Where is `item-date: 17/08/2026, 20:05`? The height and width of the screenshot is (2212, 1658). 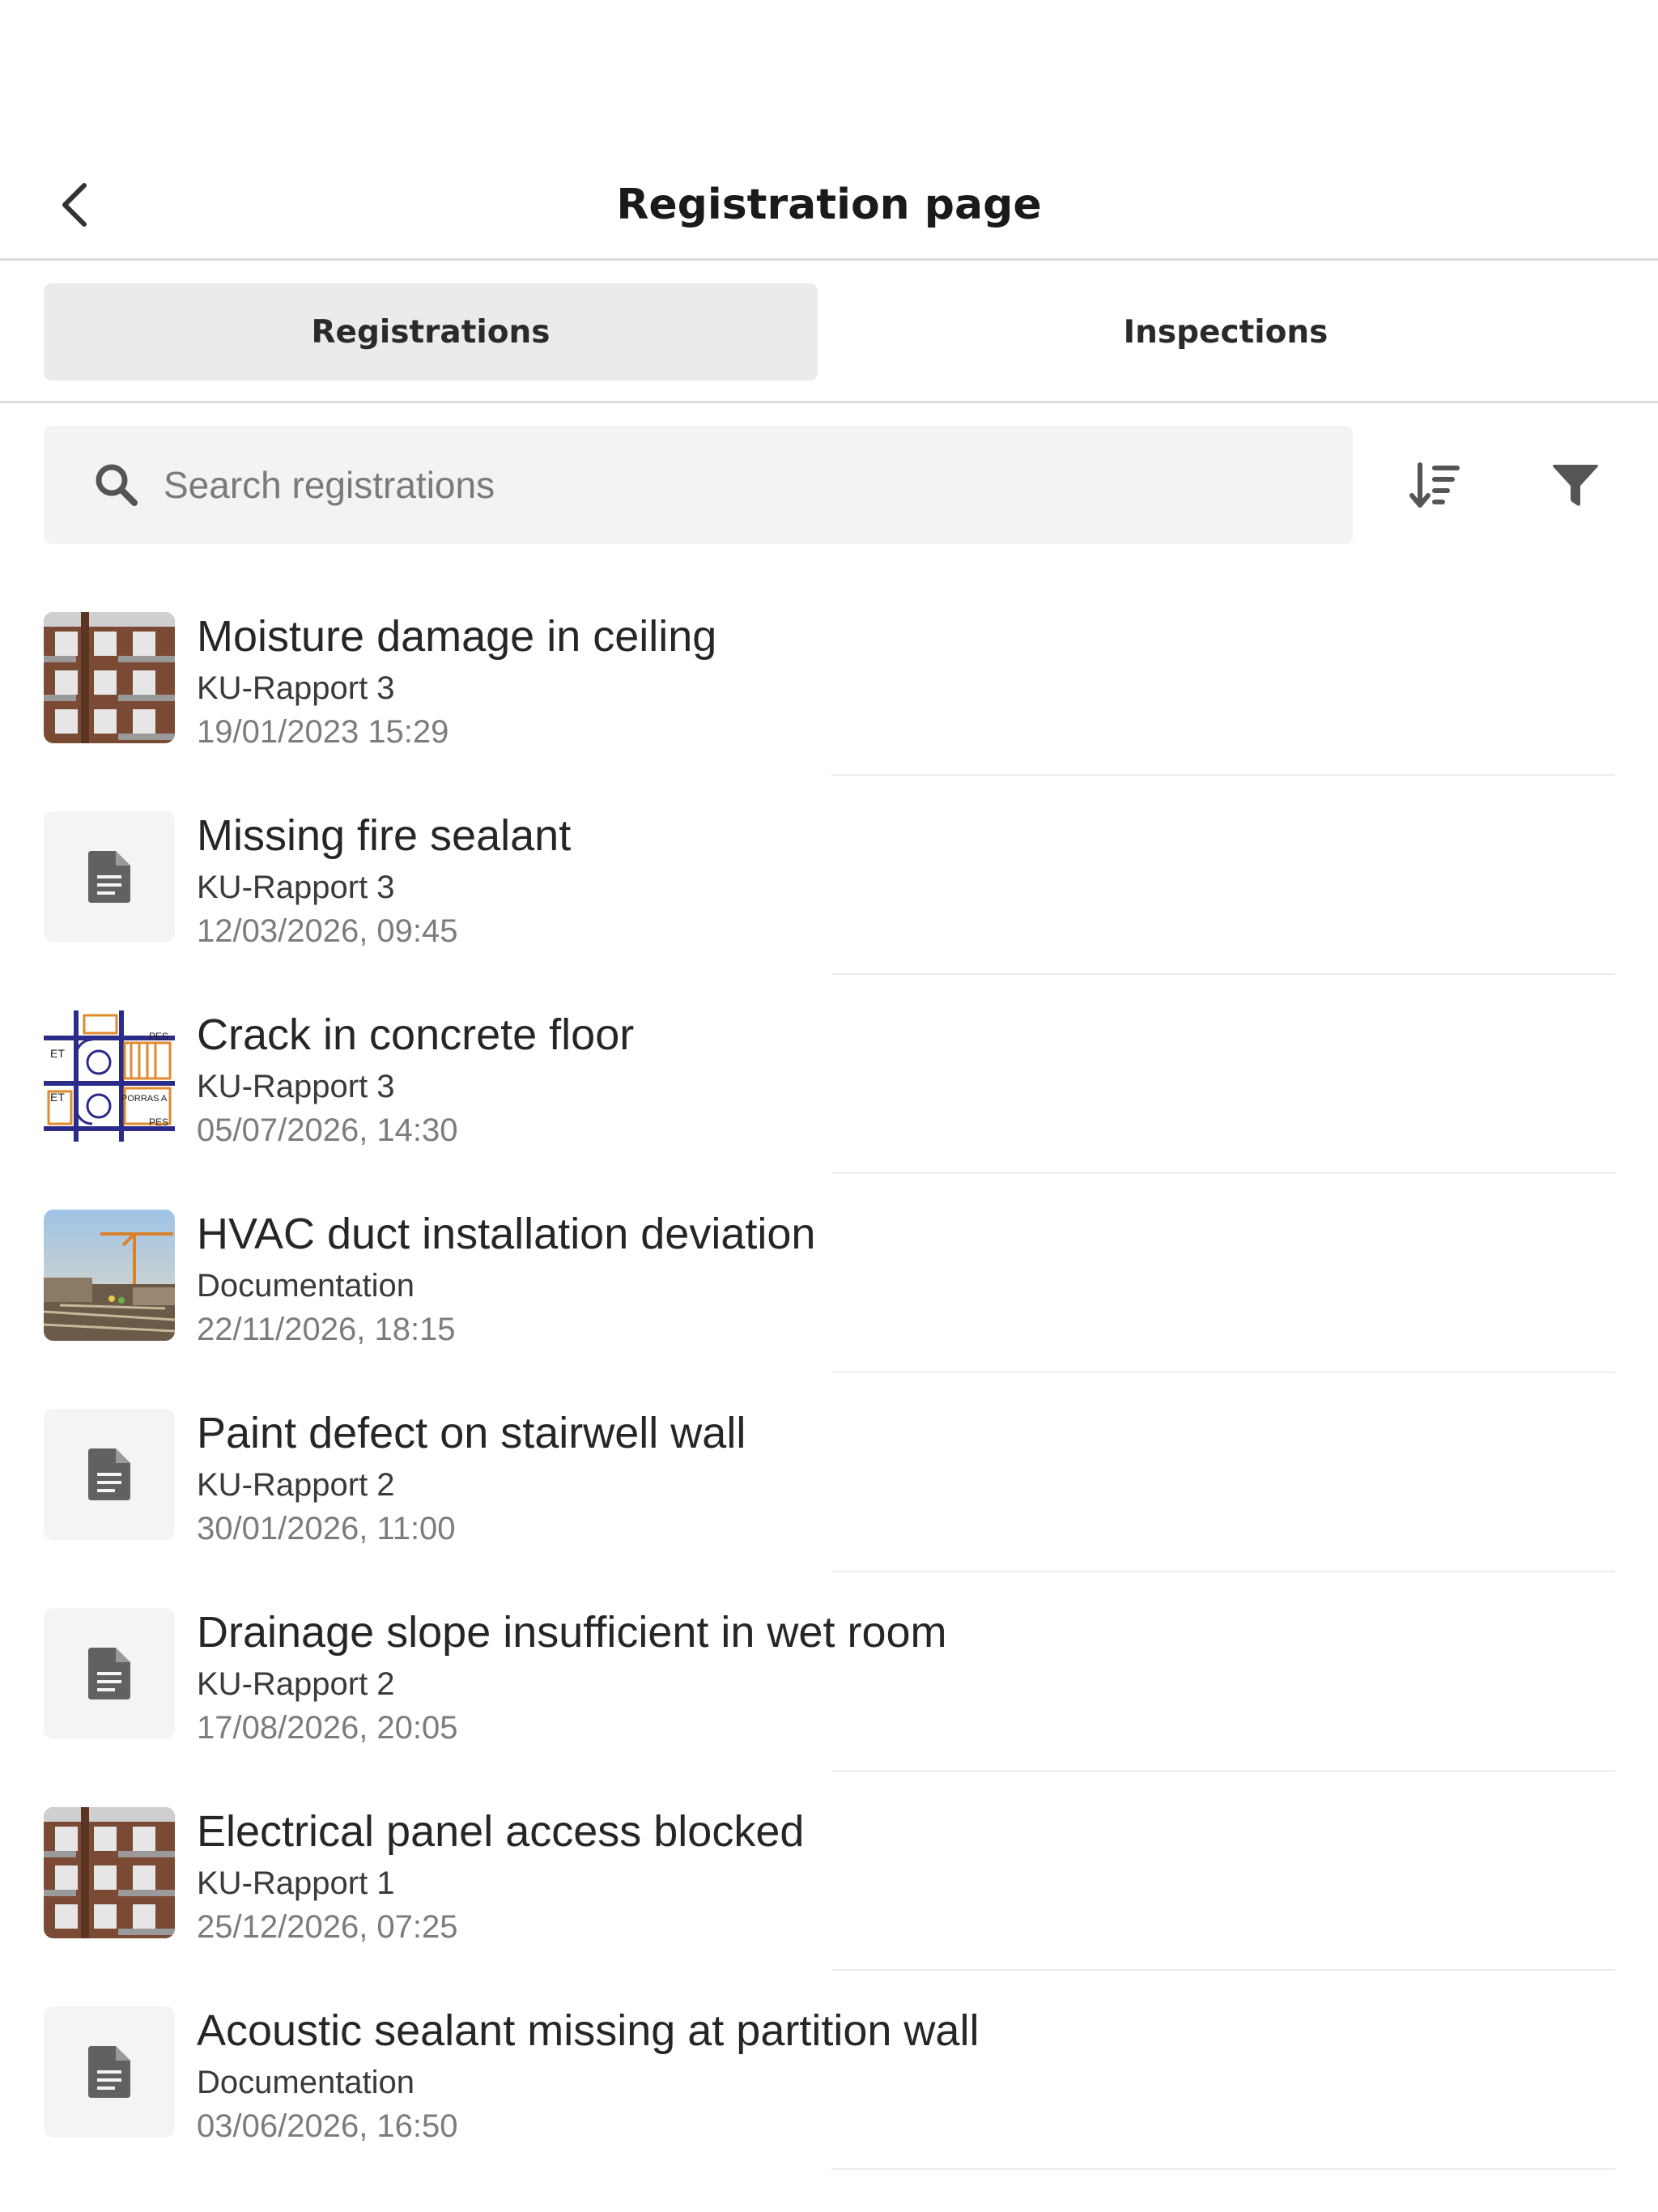
item-date: 17/08/2026, 20:05 is located at coordinates (327, 1728).